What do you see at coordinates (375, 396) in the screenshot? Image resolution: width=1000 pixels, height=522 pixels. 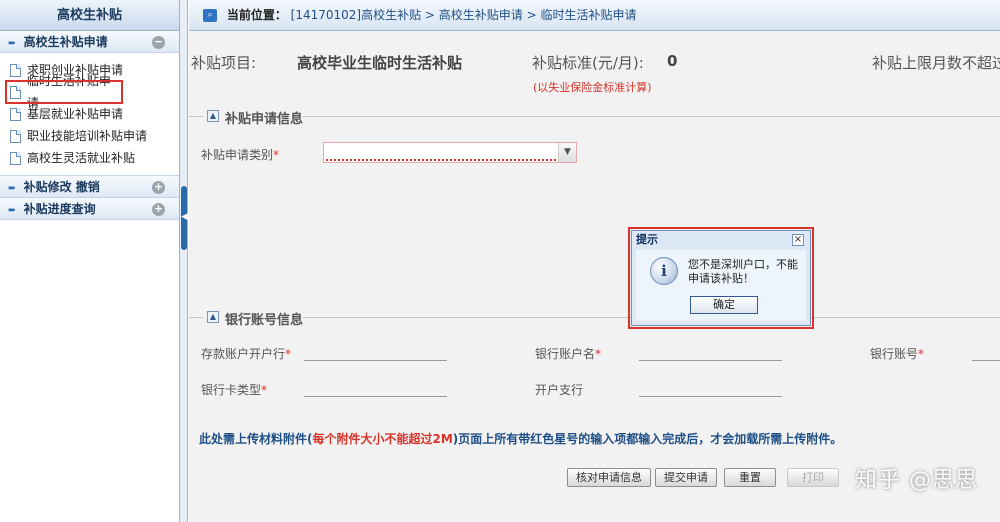 I see `card-type-input` at bounding box center [375, 396].